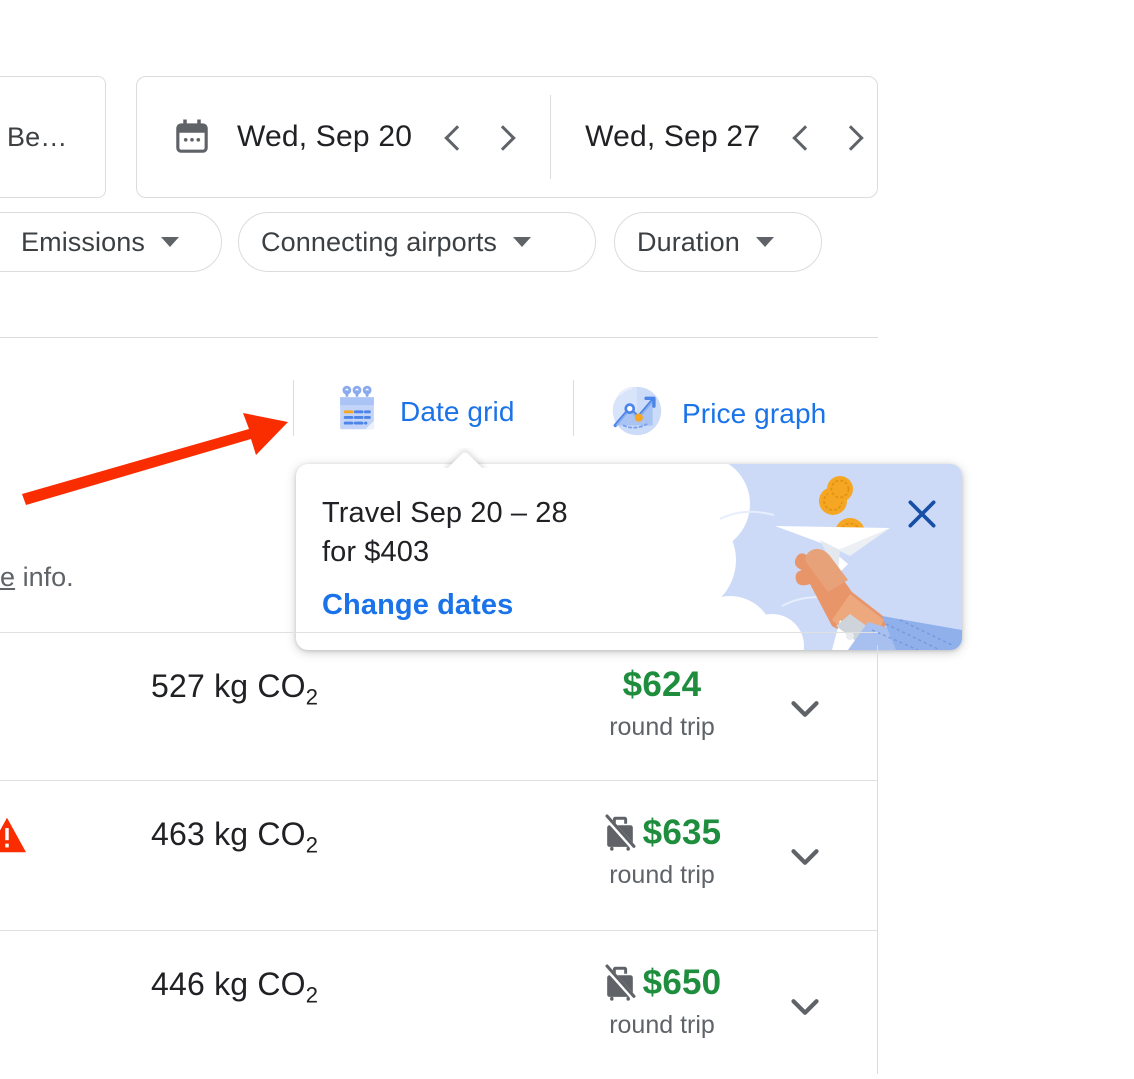 The height and width of the screenshot is (1079, 1134). What do you see at coordinates (673, 136) in the screenshot?
I see `return-date-text: Wed, Sep 27` at bounding box center [673, 136].